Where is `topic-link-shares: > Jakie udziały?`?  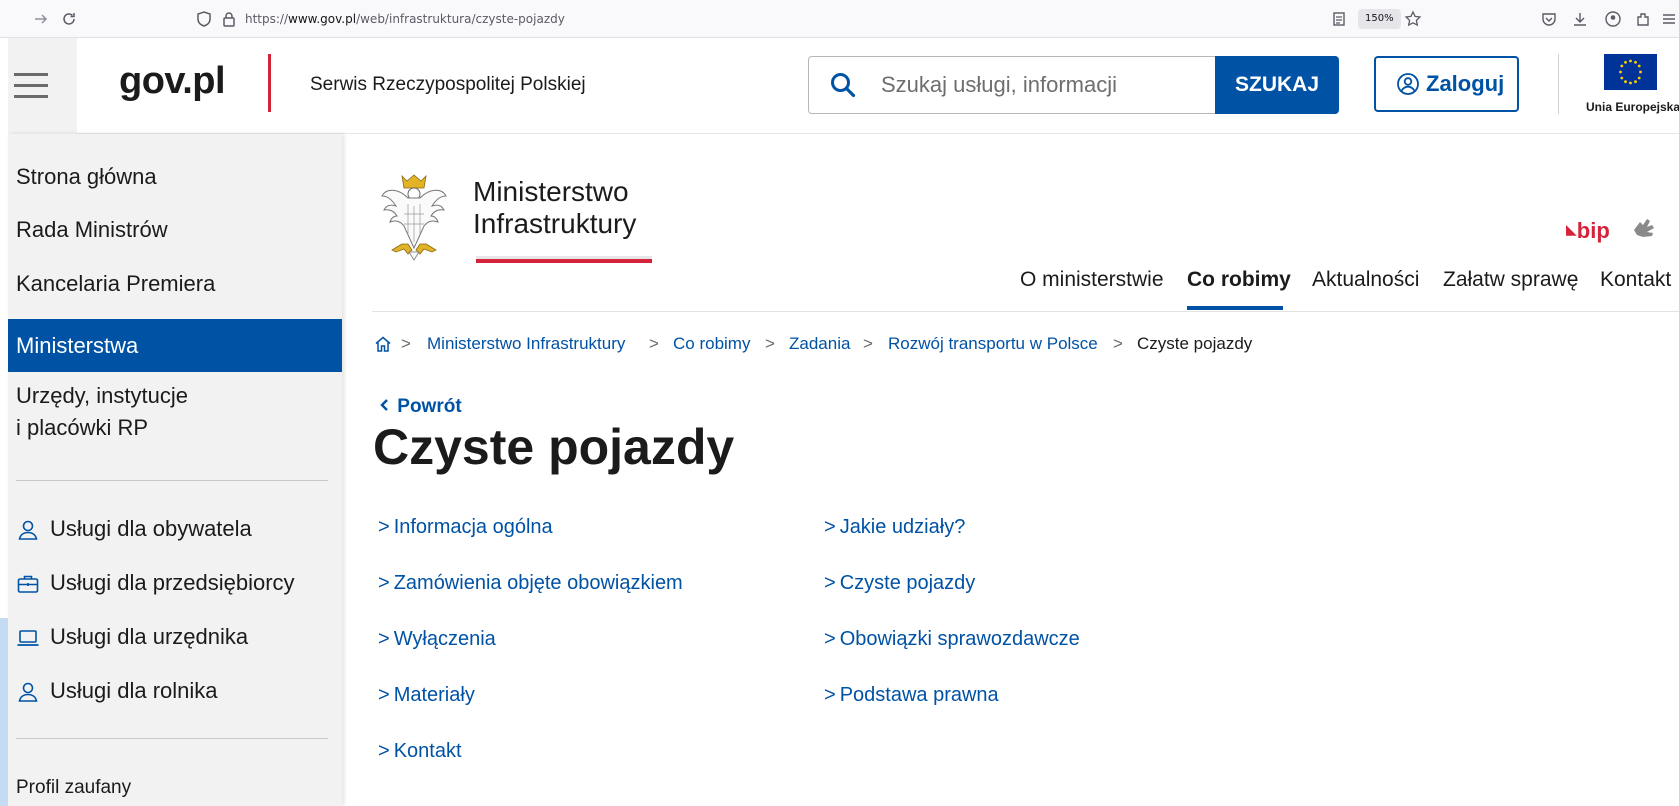
topic-link-shares: > Jakie udziały? is located at coordinates (894, 527).